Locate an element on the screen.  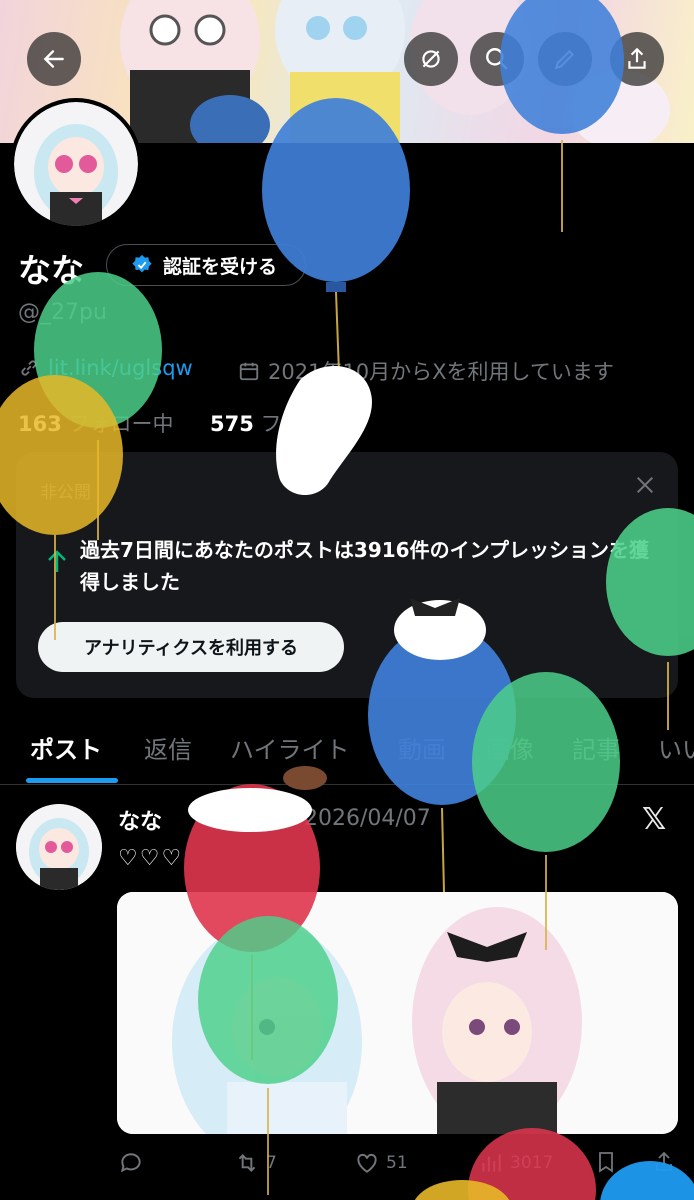
close-icon is located at coordinates (645, 485).